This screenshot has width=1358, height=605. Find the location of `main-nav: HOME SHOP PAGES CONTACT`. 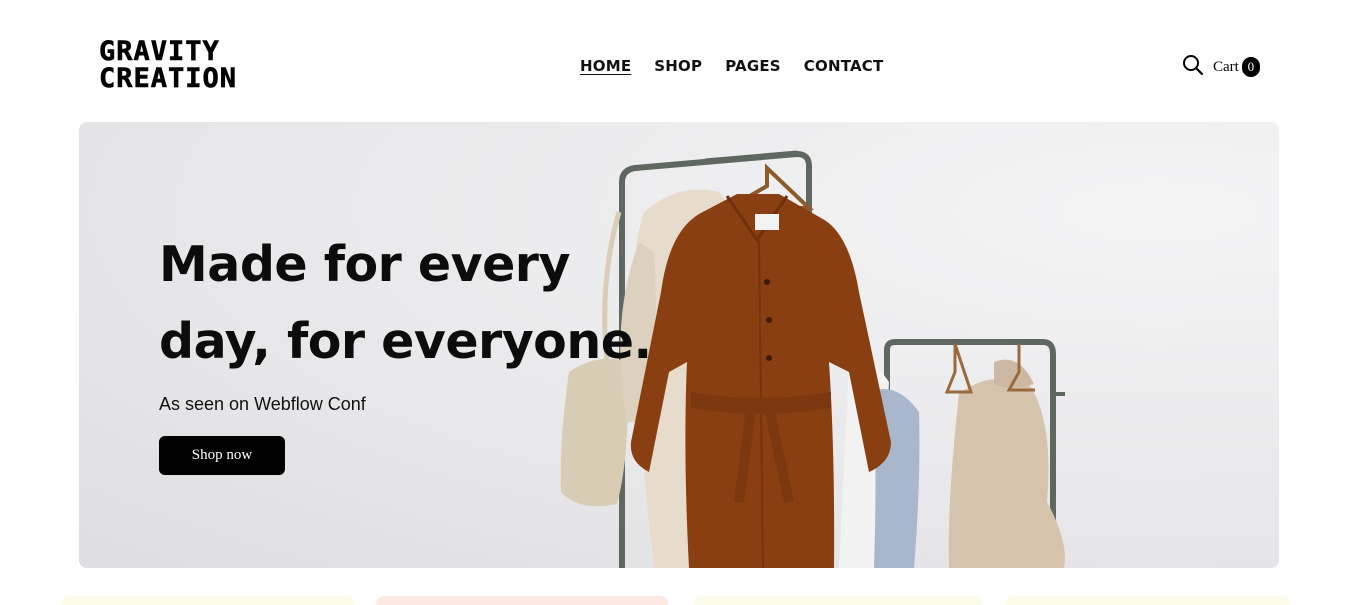

main-nav: HOME SHOP PAGES CONTACT is located at coordinates (731, 66).